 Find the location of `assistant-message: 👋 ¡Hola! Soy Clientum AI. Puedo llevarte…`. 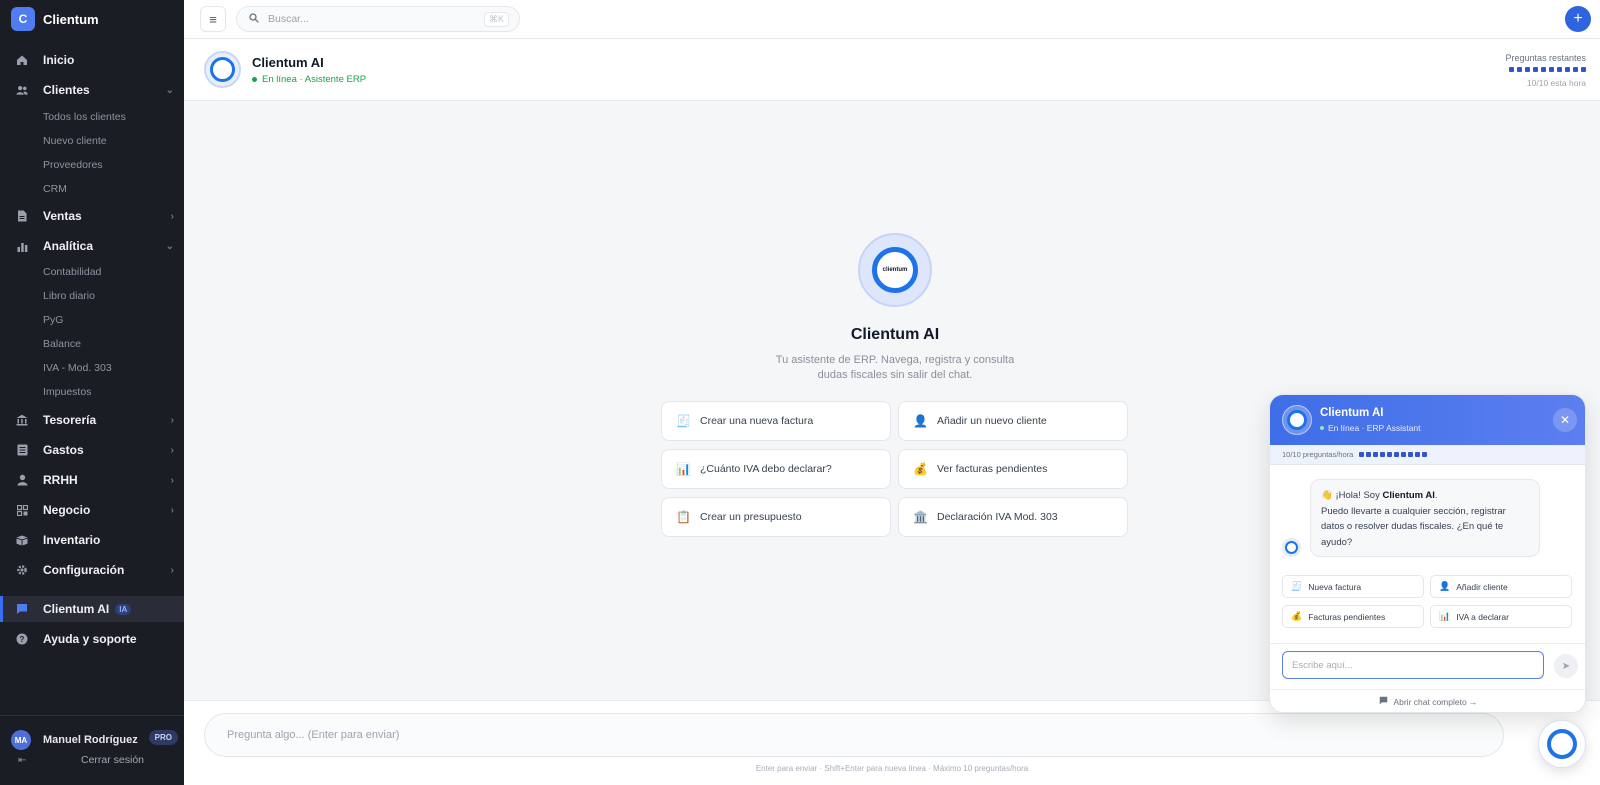

assistant-message: 👋 ¡Hola! Soy Clientum AI. Puedo llevarte… is located at coordinates (1425, 518).